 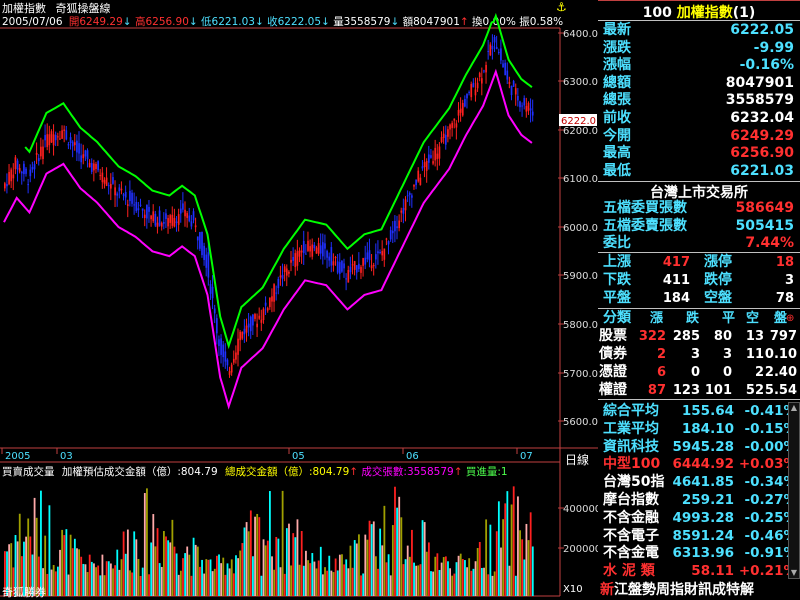 What do you see at coordinates (722, 336) in the screenshot?
I see `class-flat: 80` at bounding box center [722, 336].